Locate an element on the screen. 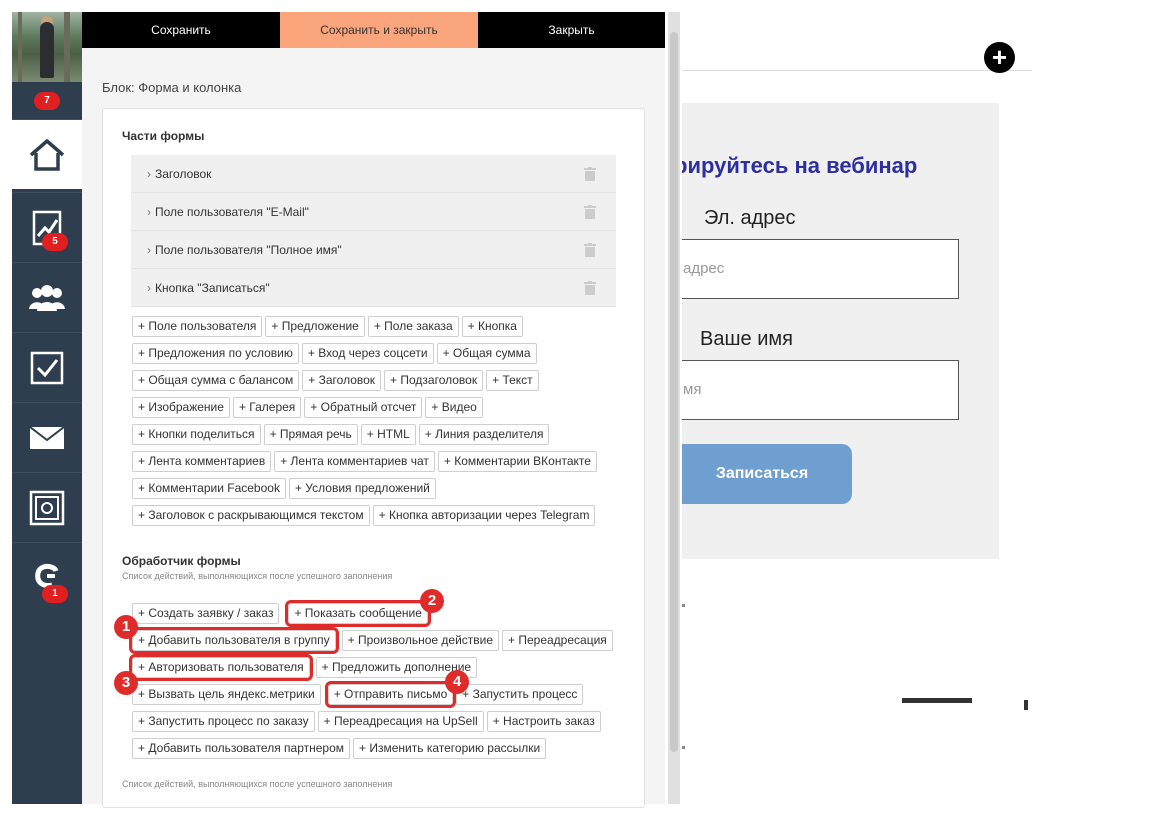 The width and height of the screenshot is (1160, 834). start-process-button: + Запустить процесс is located at coordinates (520, 694).